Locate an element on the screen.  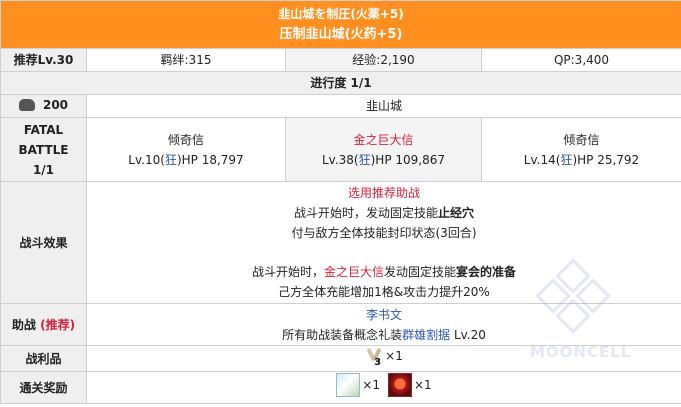
progress-label: 进行度 1/1 is located at coordinates (340, 83).